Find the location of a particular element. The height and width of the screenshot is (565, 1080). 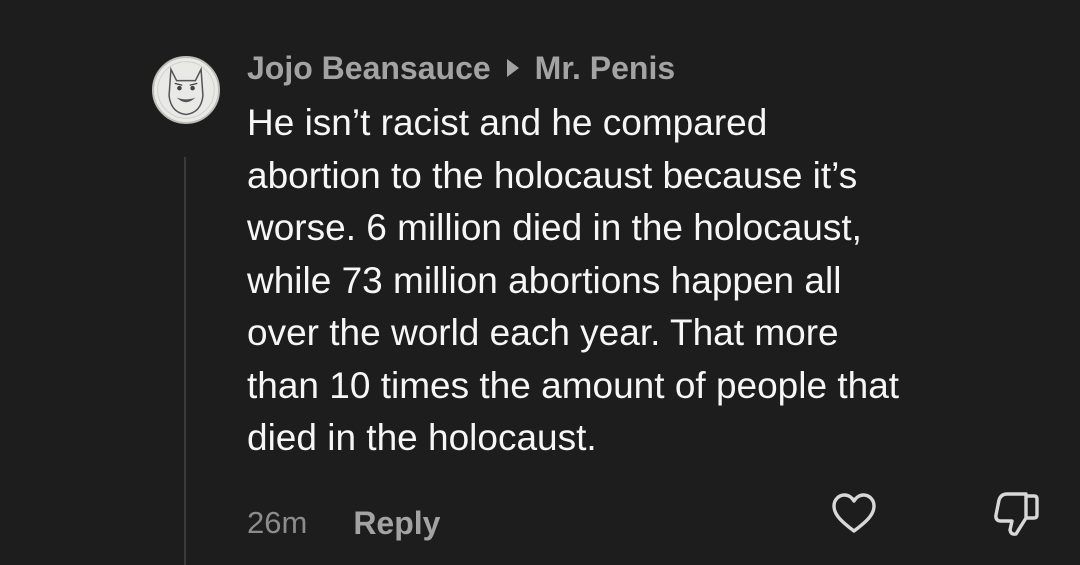

timestamp: 26m is located at coordinates (277, 522).